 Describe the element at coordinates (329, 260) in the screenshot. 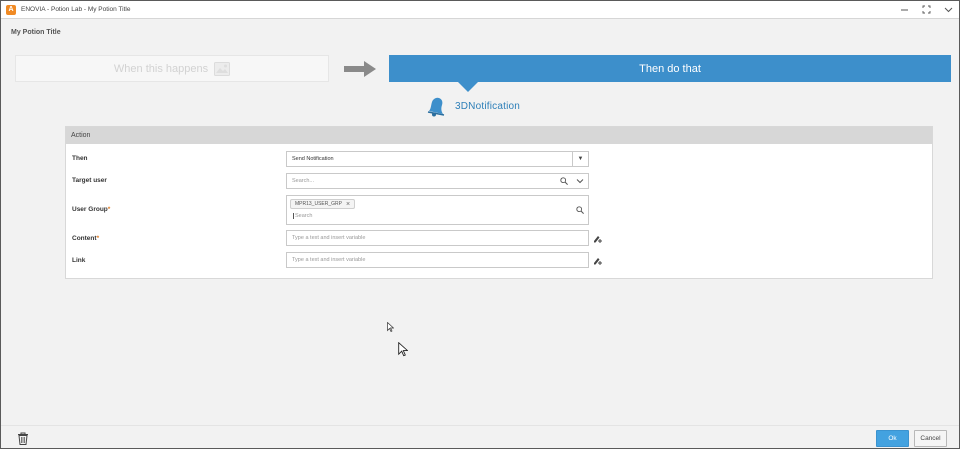

I see `link-placeholder: Type a text and insert variable` at that location.